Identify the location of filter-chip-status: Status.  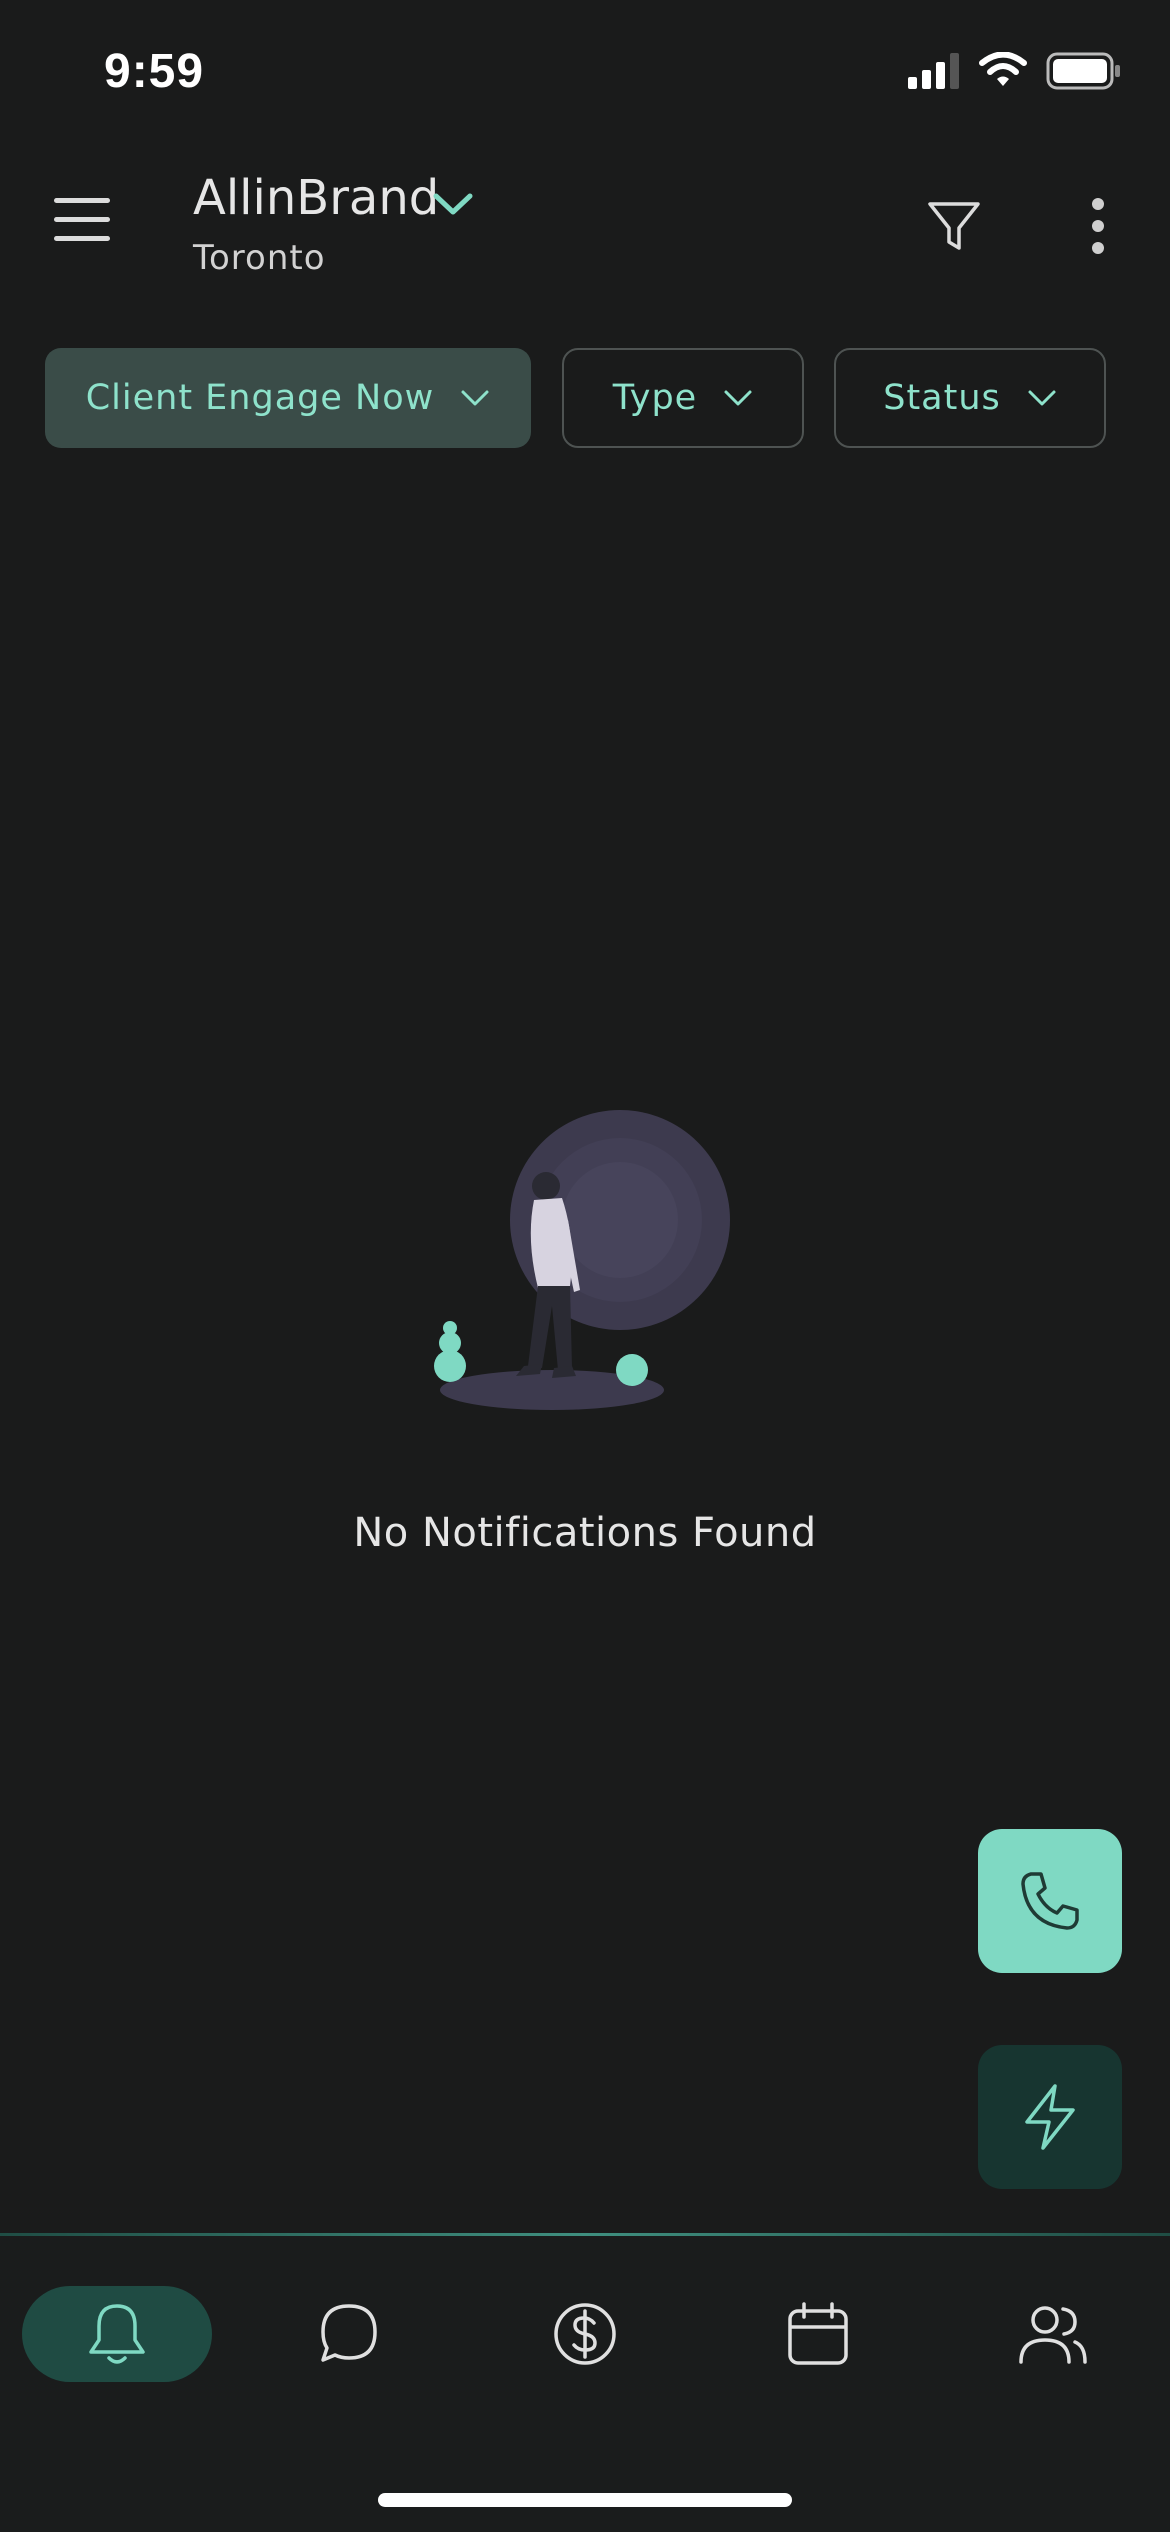
(970, 398).